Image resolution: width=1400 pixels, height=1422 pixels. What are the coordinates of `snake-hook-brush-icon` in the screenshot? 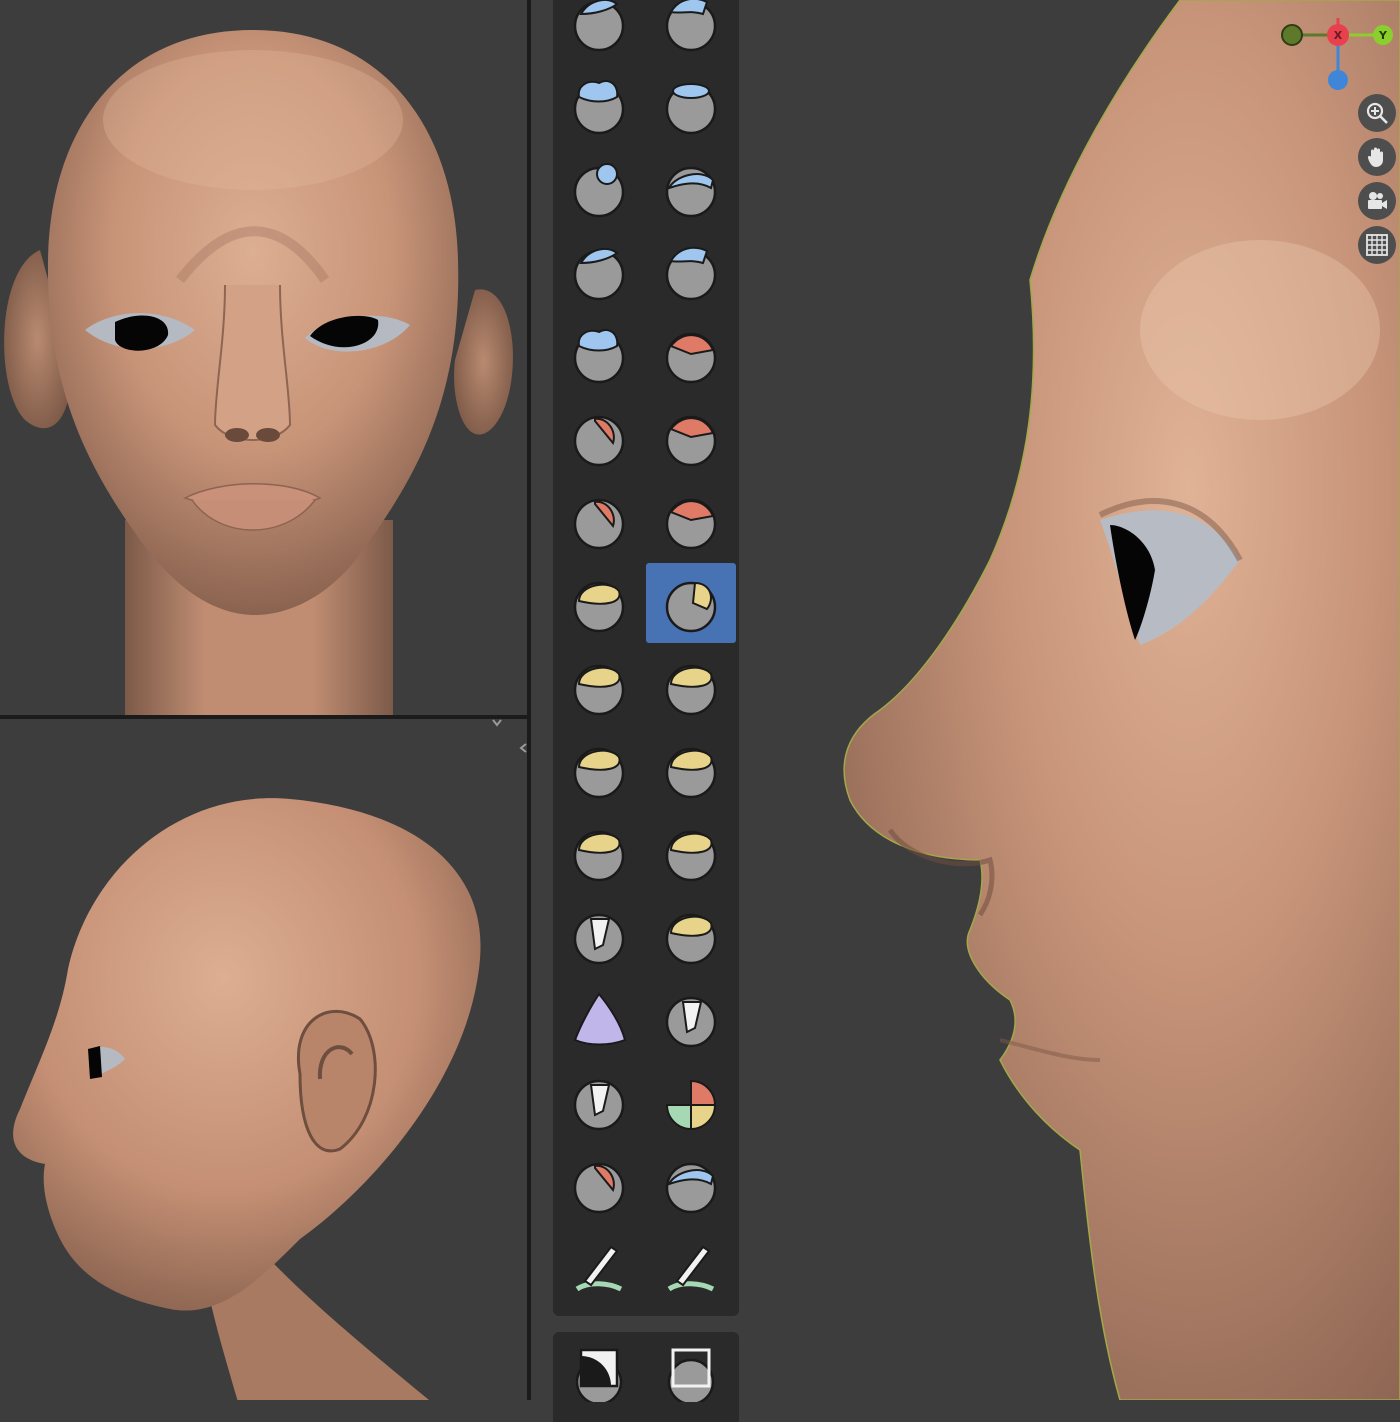 It's located at (691, 690).